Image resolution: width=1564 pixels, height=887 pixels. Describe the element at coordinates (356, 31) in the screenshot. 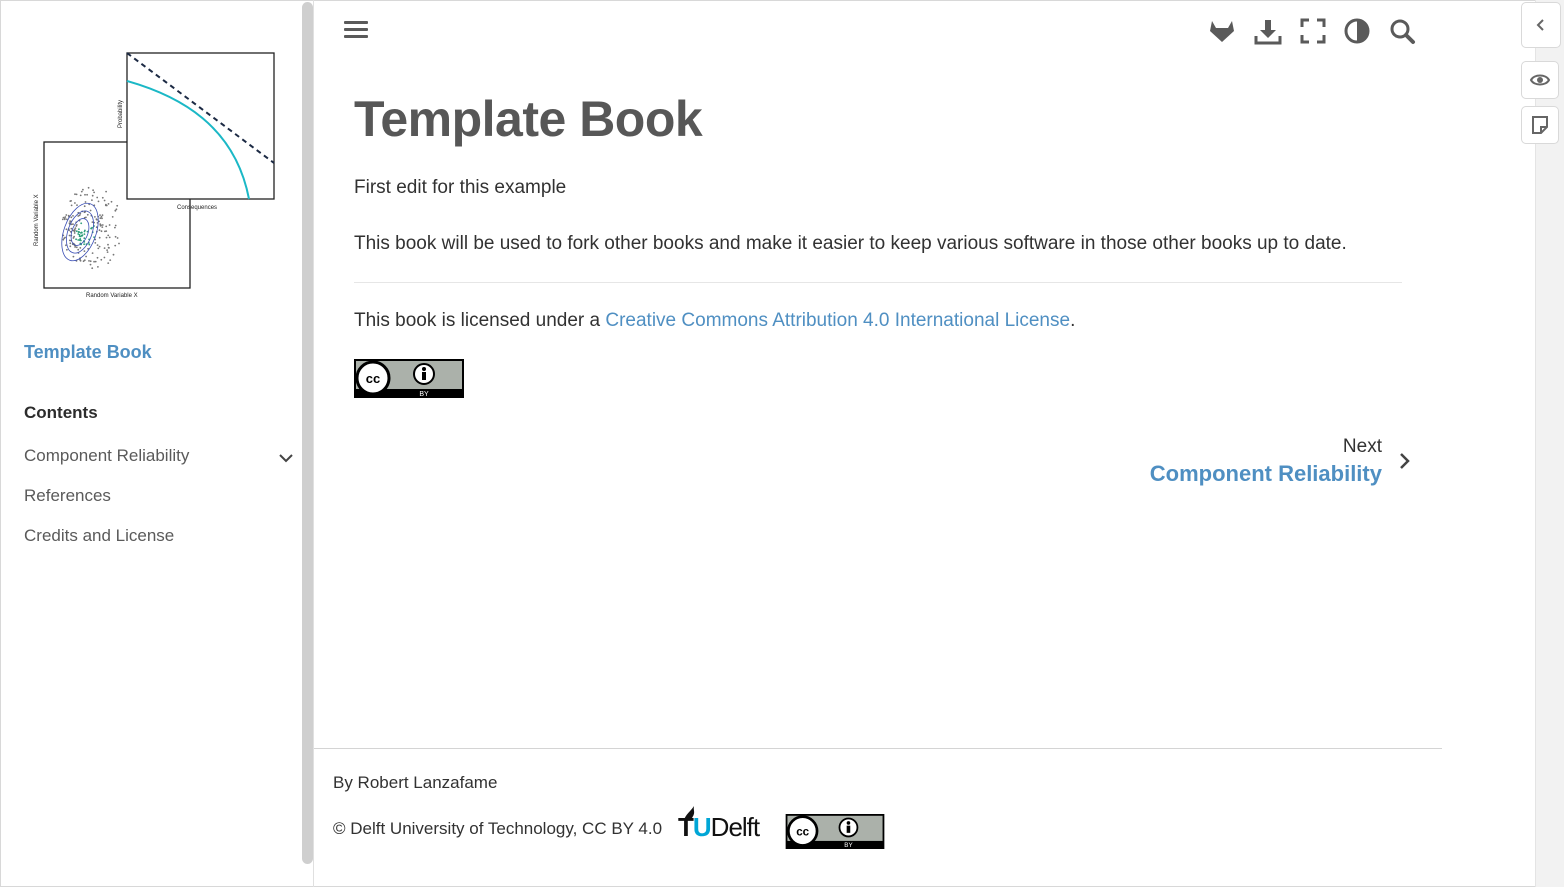

I see `menu-toggle-button` at that location.